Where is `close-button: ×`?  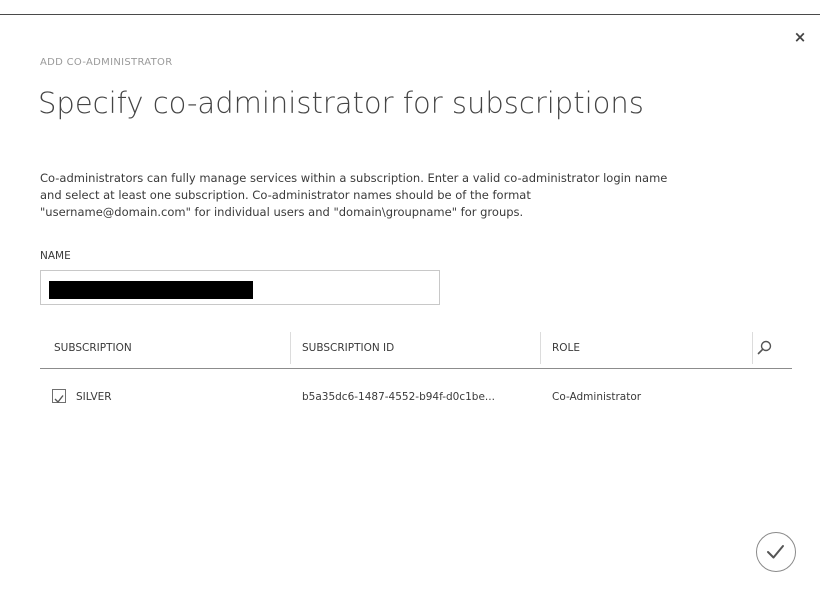 close-button: × is located at coordinates (800, 37).